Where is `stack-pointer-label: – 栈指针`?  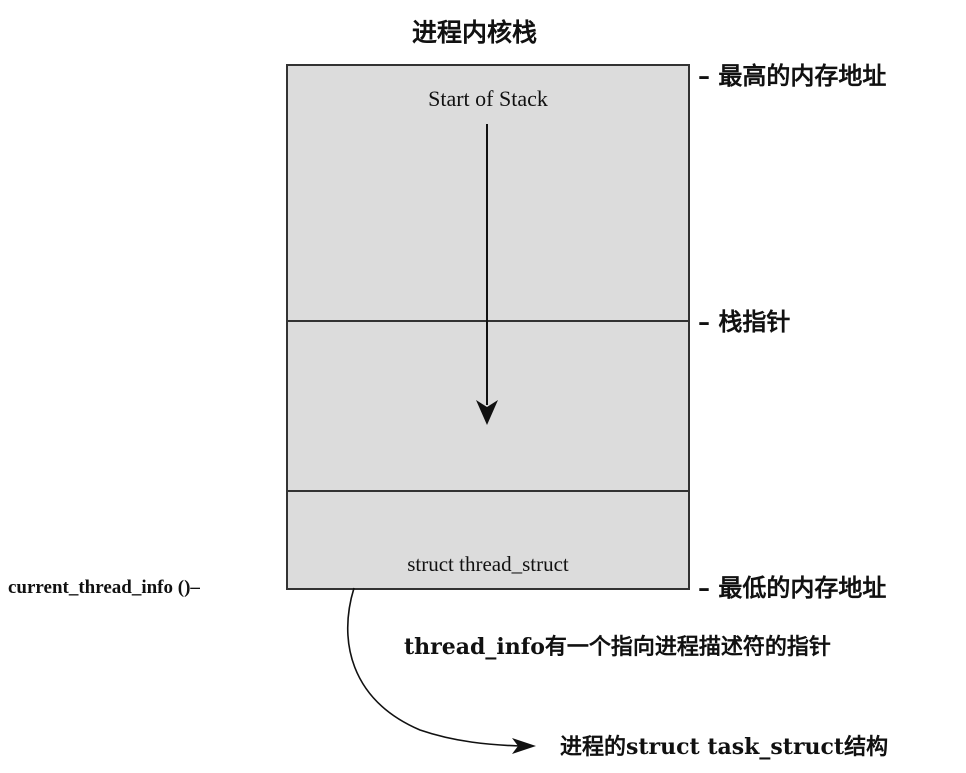
stack-pointer-label: – 栈指针 is located at coordinates (744, 321).